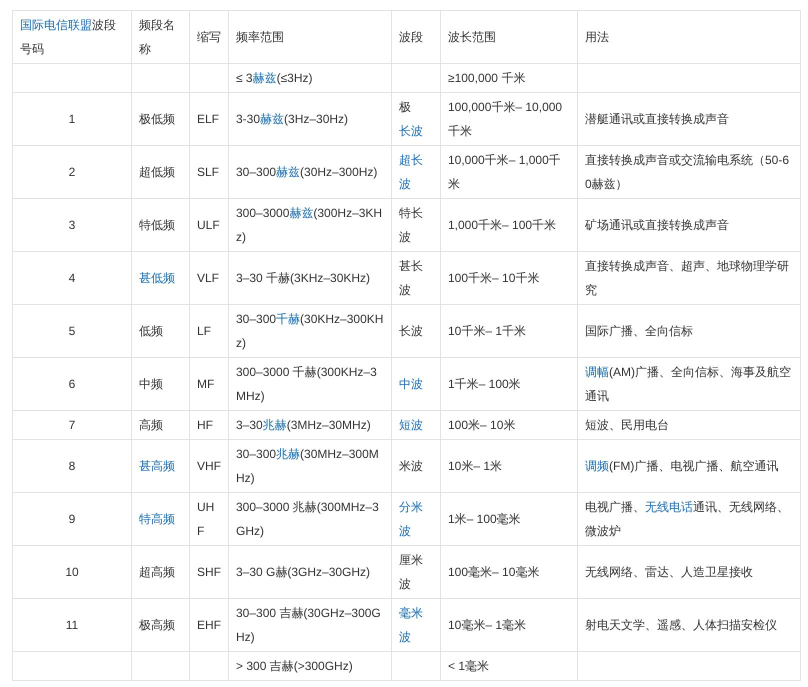 The height and width of the screenshot is (687, 808). What do you see at coordinates (72, 425) in the screenshot?
I see `cell-text: 7` at bounding box center [72, 425].